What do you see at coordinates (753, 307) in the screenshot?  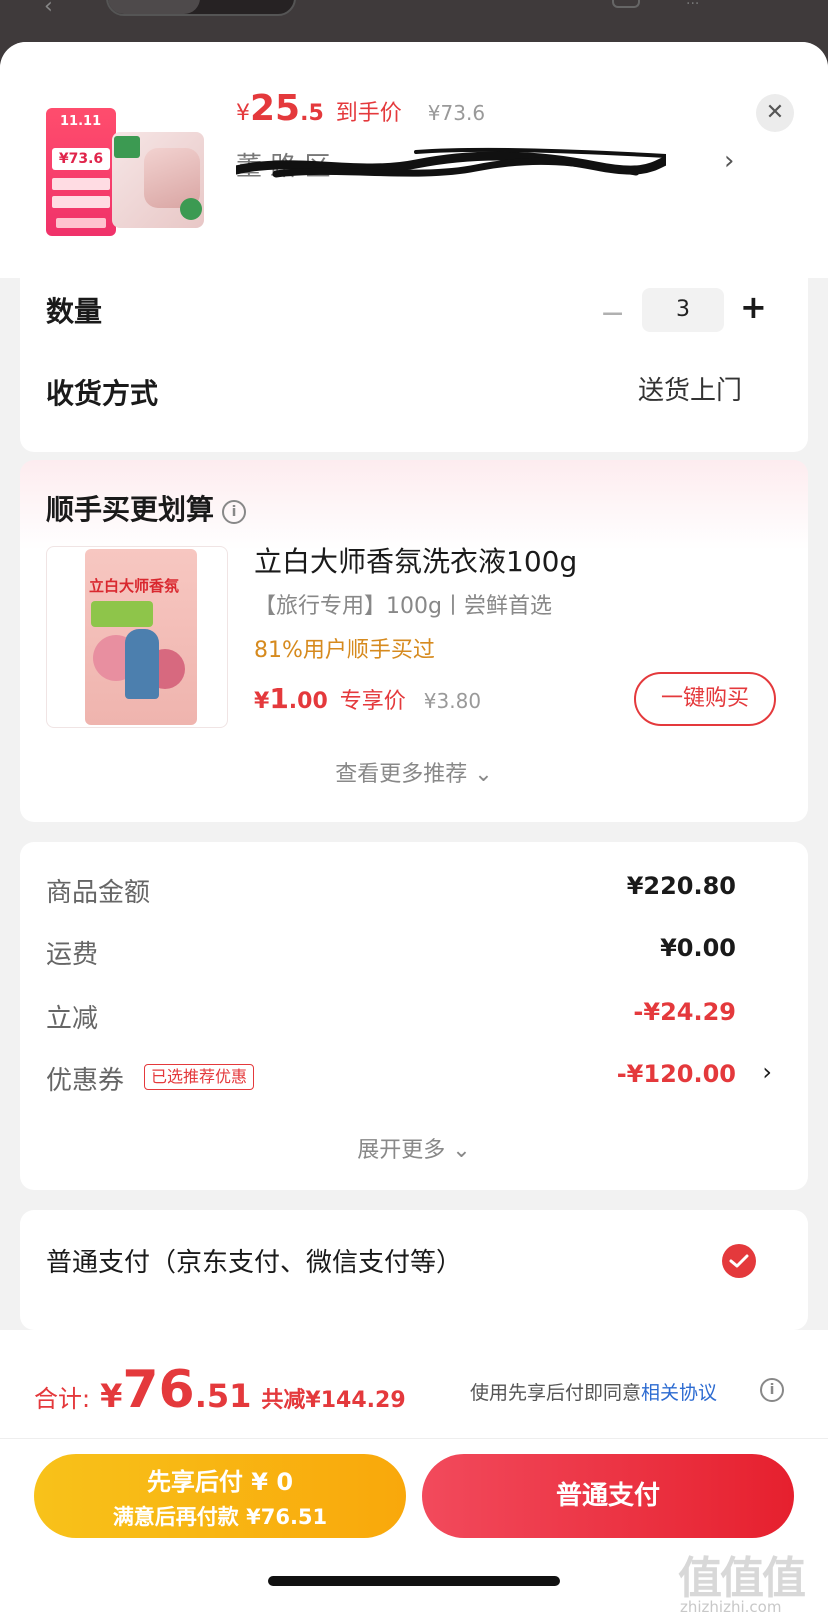 I see `quantity-plus-button: +` at bounding box center [753, 307].